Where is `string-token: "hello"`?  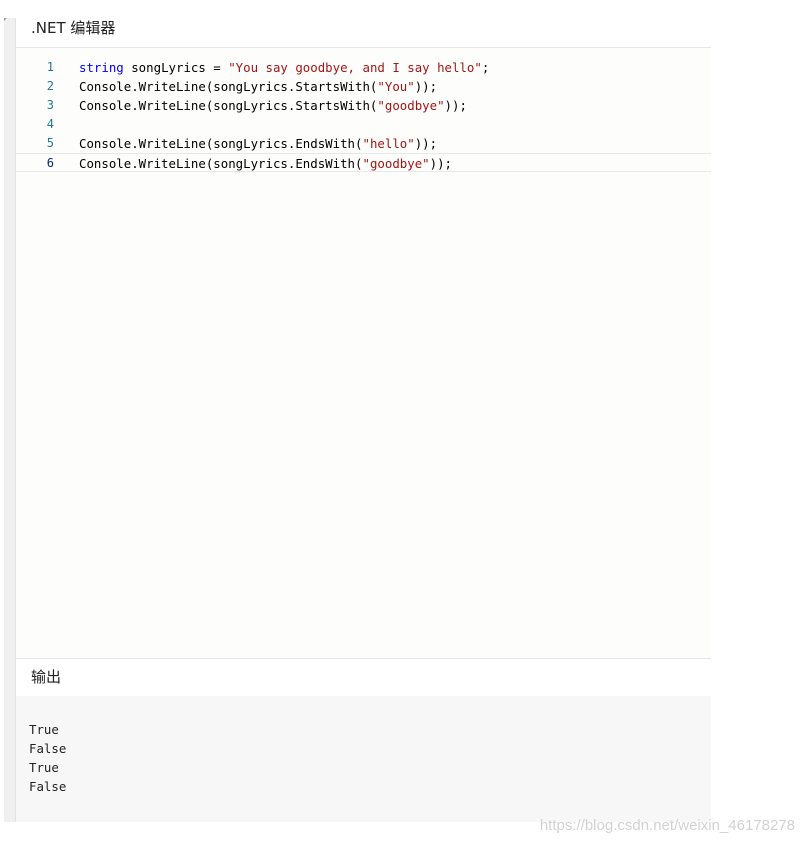
string-token: "hello" is located at coordinates (388, 143).